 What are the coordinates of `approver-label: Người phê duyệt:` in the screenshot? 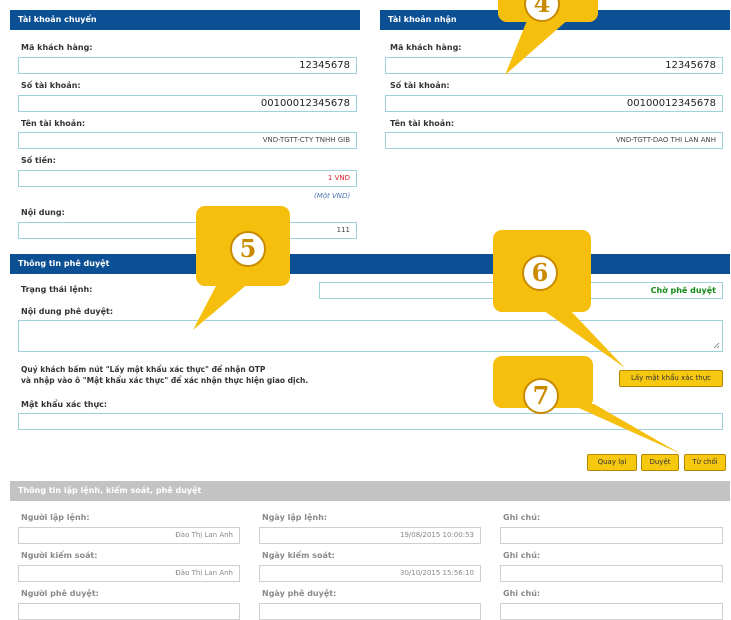 It's located at (60, 593).